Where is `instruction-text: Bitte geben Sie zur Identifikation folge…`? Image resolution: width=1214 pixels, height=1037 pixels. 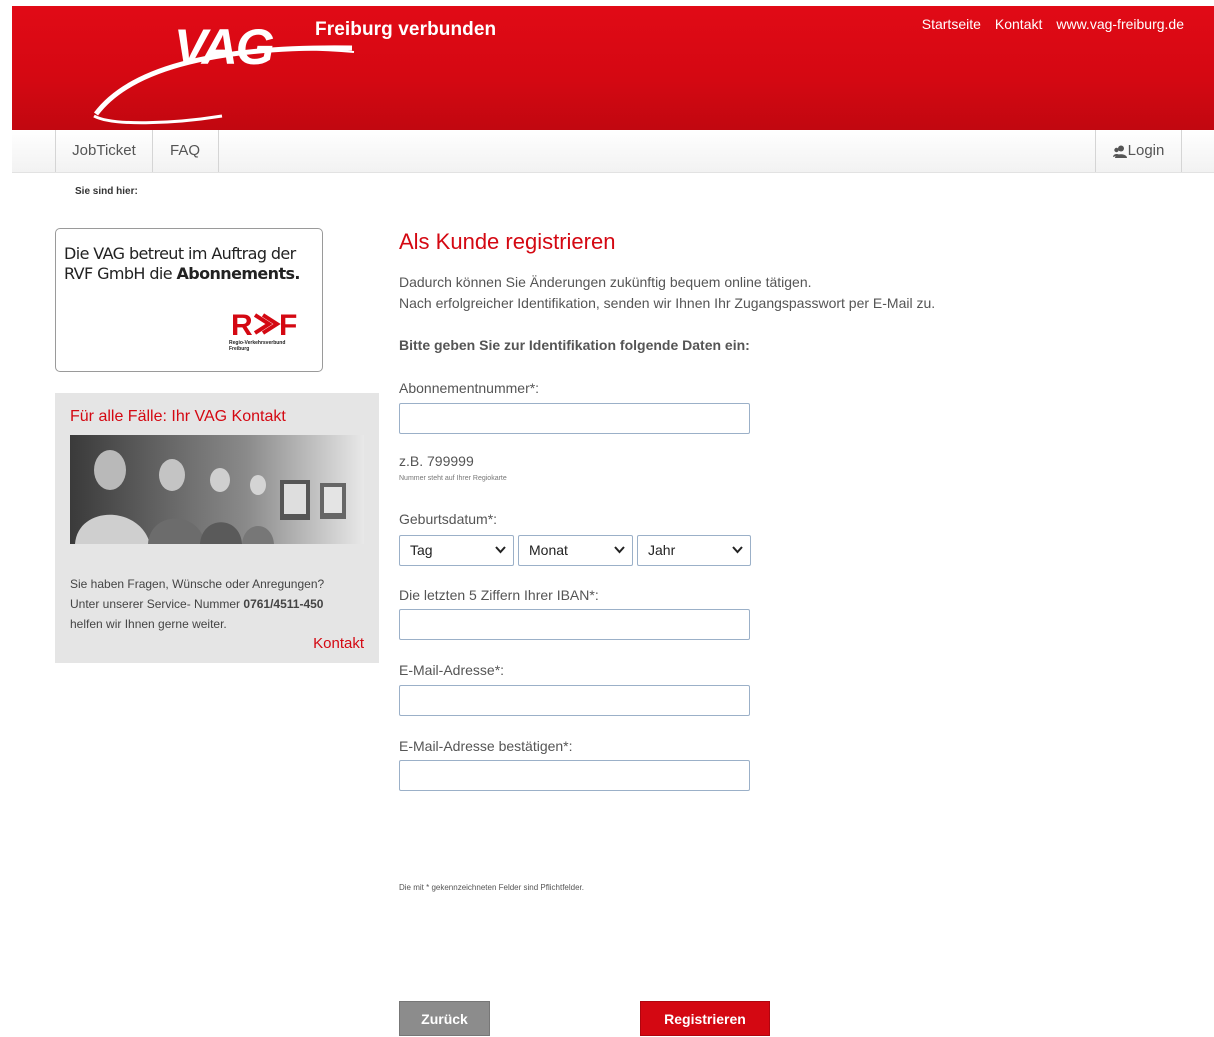 instruction-text: Bitte geben Sie zur Identifikation folge… is located at coordinates (574, 345).